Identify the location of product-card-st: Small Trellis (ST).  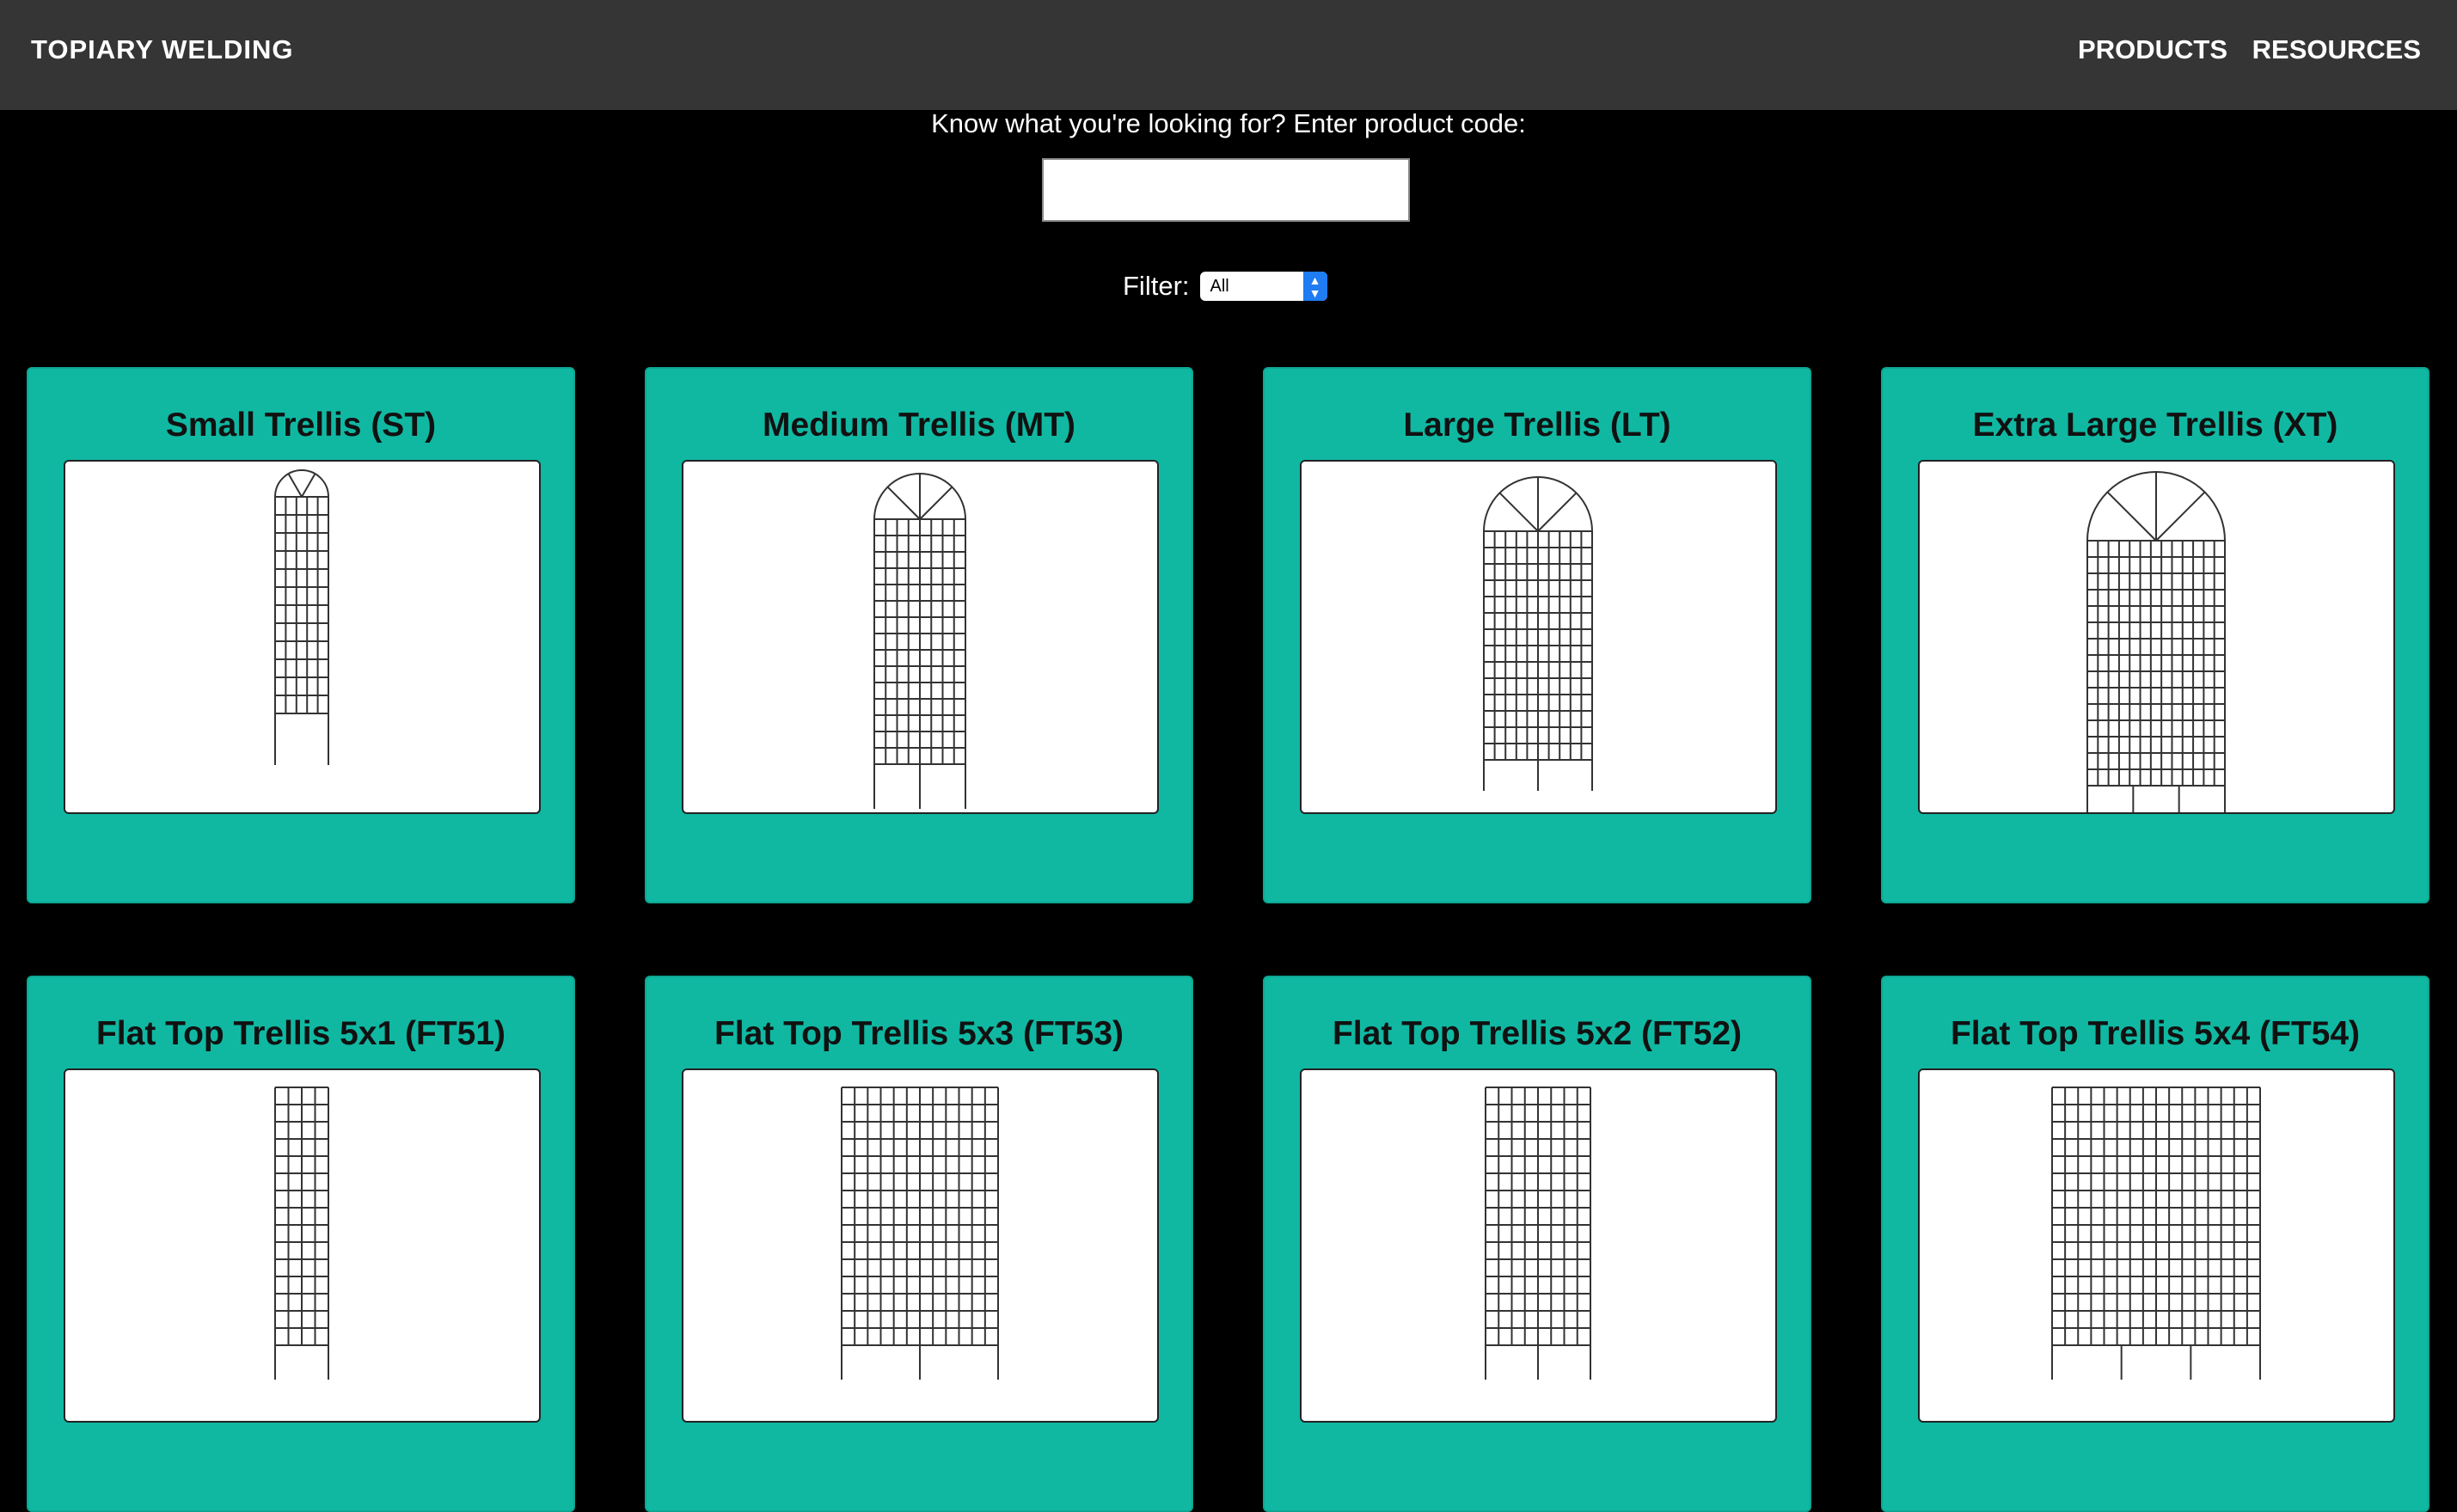
(301, 635).